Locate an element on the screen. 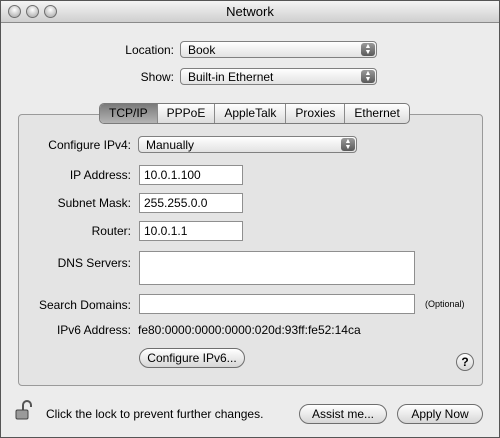 The height and width of the screenshot is (438, 500). tab-bar: TCP/IP PPPoE AppleTalk Proxies Ethernet is located at coordinates (254, 113).